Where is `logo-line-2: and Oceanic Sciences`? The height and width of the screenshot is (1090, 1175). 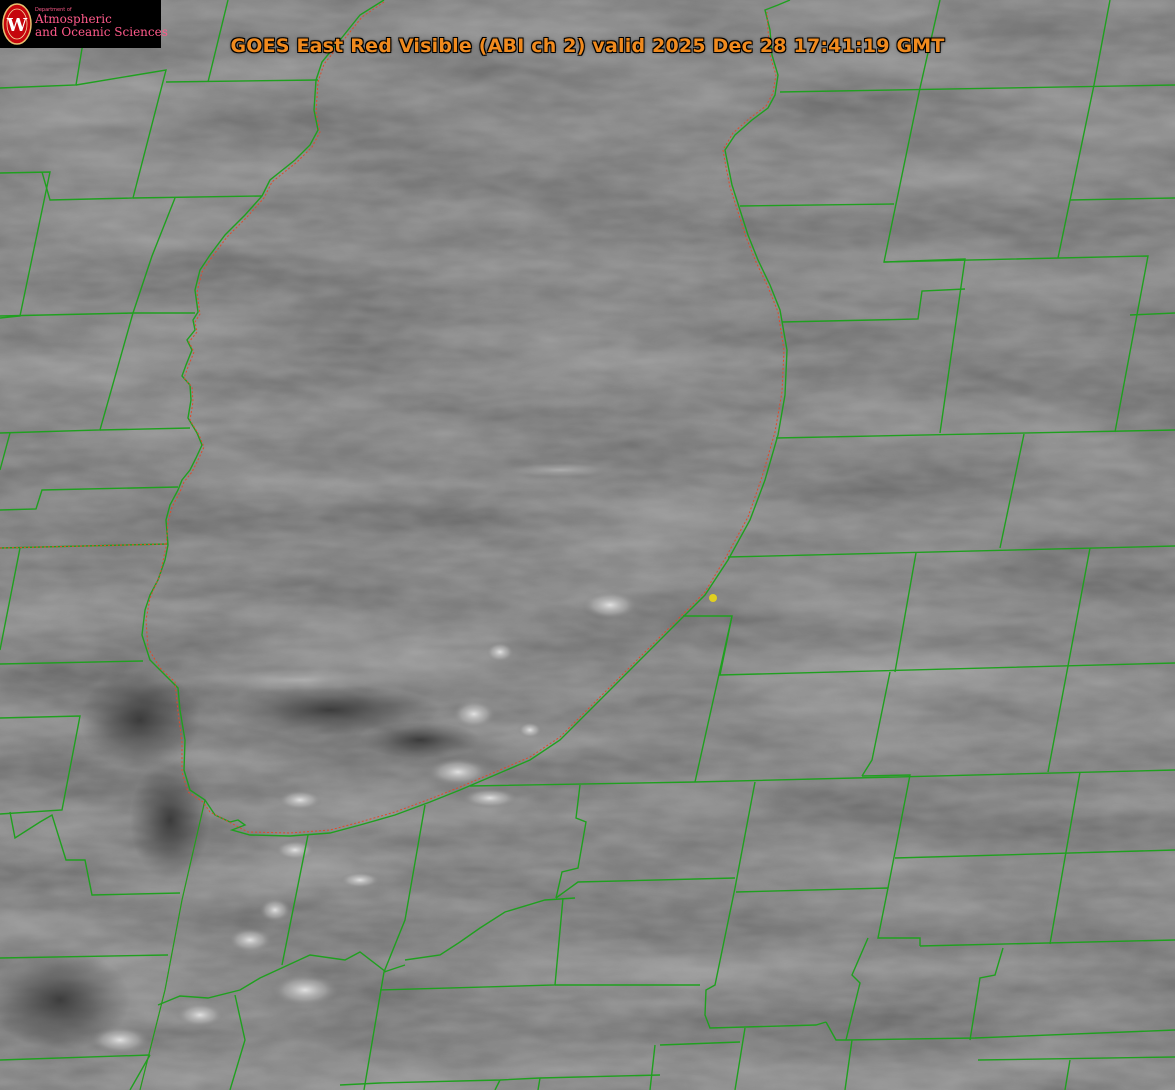 logo-line-2: and Oceanic Sciences is located at coordinates (101, 32).